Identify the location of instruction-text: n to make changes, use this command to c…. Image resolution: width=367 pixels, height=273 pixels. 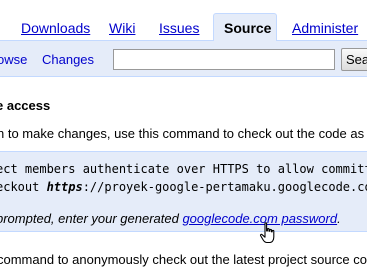
(182, 133).